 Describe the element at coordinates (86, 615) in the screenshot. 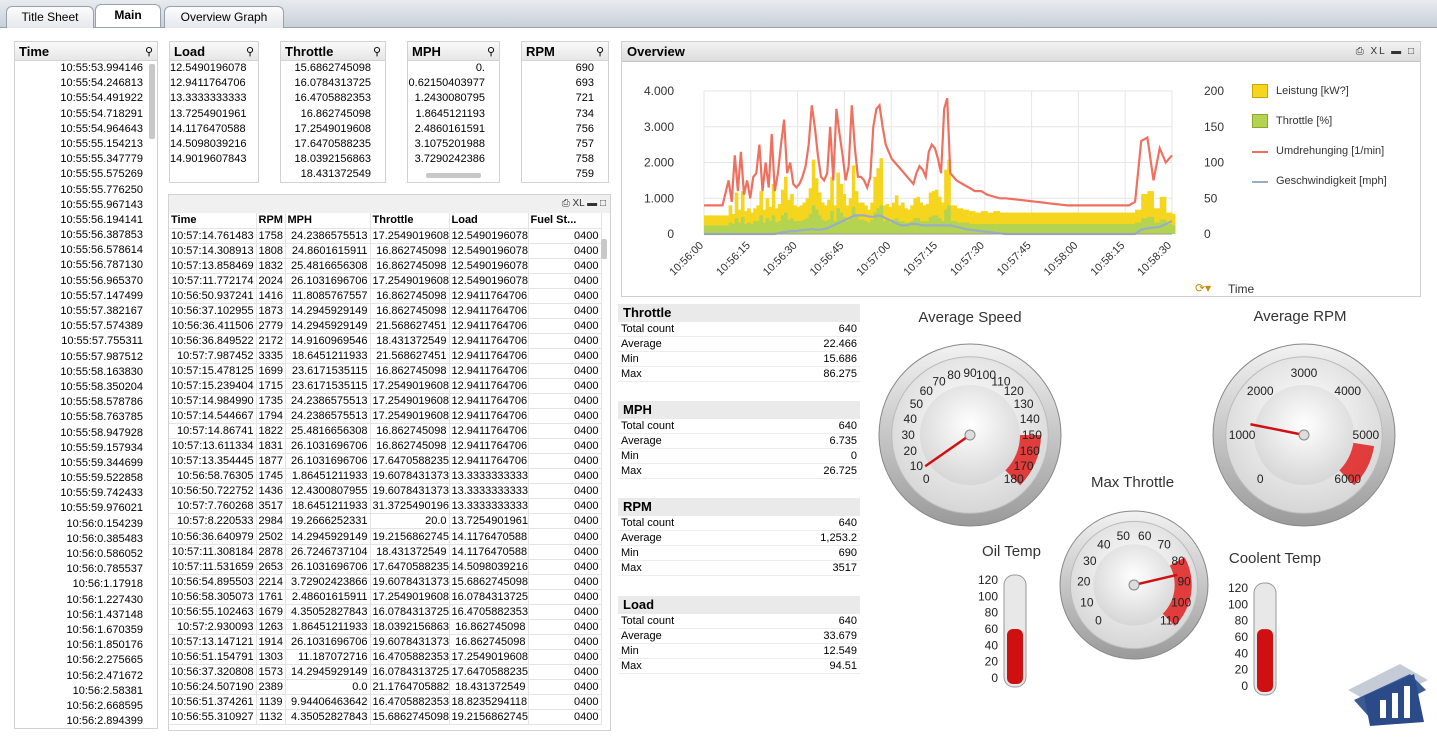

I see `list-item: 10:56:1.437148` at that location.